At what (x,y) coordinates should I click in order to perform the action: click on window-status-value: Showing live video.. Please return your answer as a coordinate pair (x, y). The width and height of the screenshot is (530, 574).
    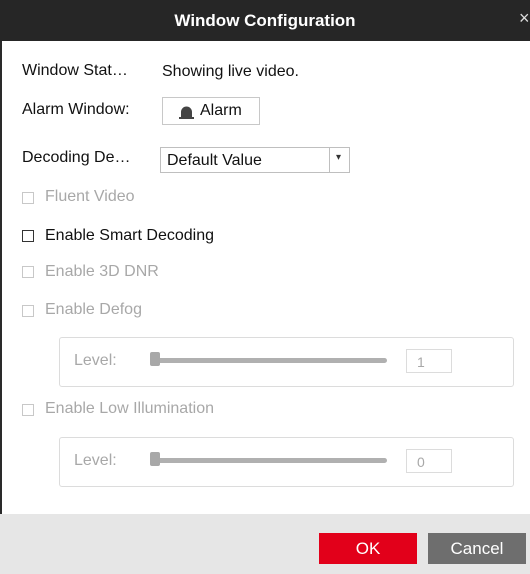
    Looking at the image, I should click on (230, 71).